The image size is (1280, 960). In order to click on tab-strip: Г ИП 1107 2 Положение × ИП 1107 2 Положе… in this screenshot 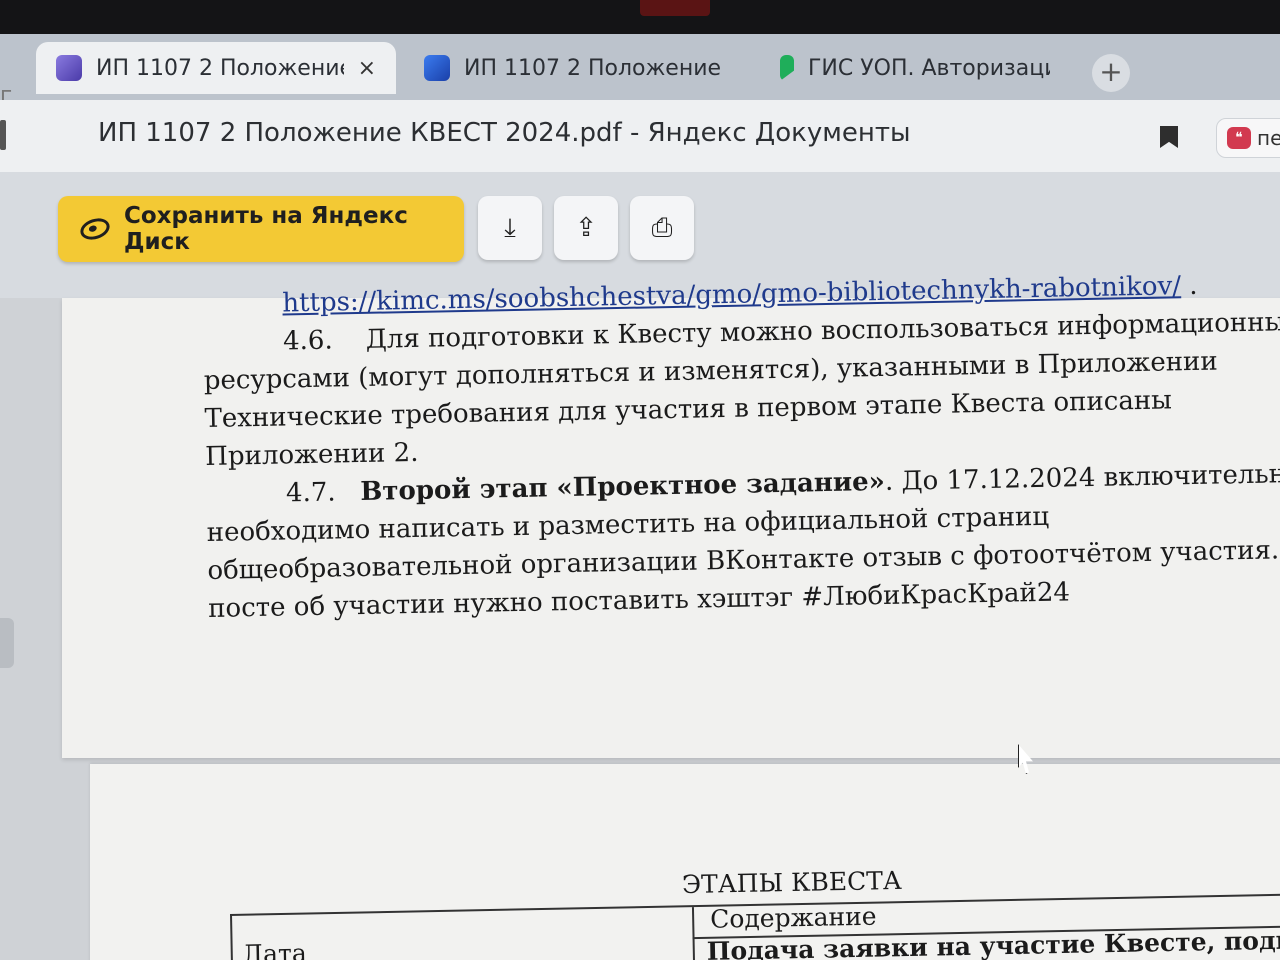, I will do `click(640, 72)`.